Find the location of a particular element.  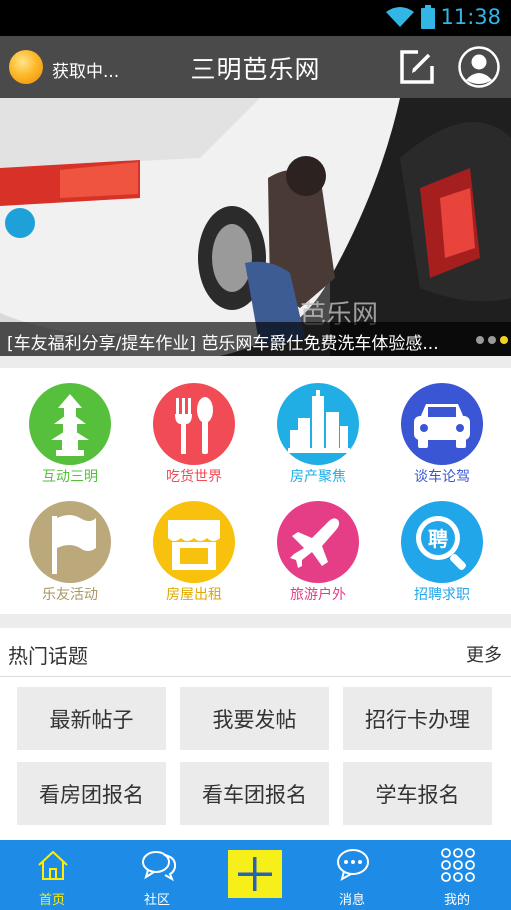

category-label: 吃货世界 is located at coordinates (194, 477).